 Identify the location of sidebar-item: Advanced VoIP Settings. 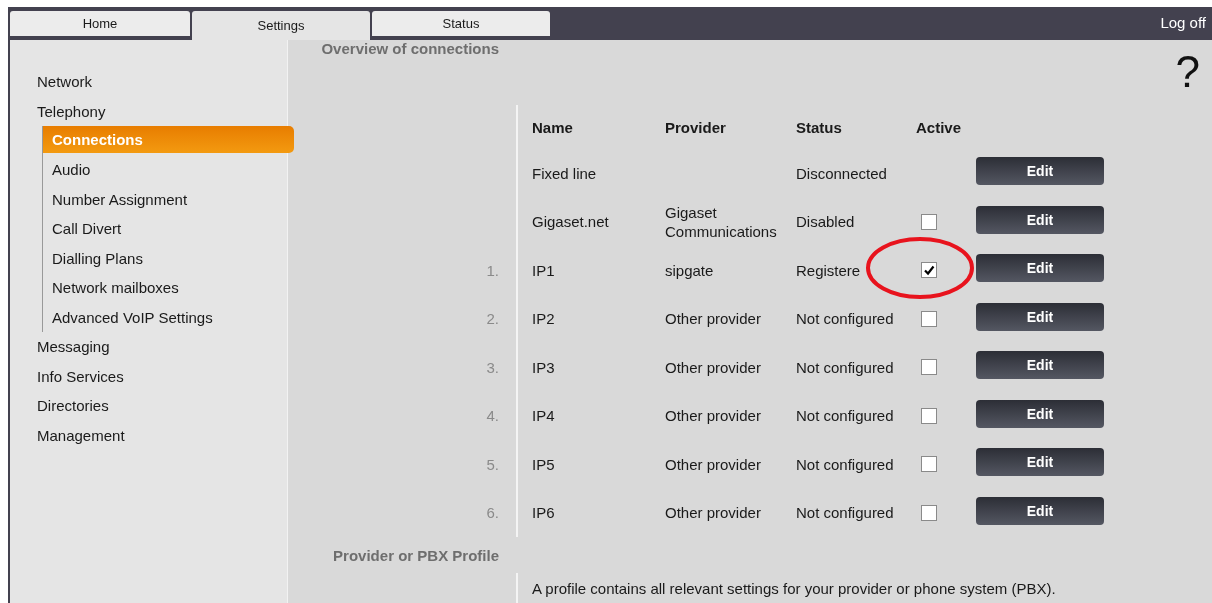
(165, 317).